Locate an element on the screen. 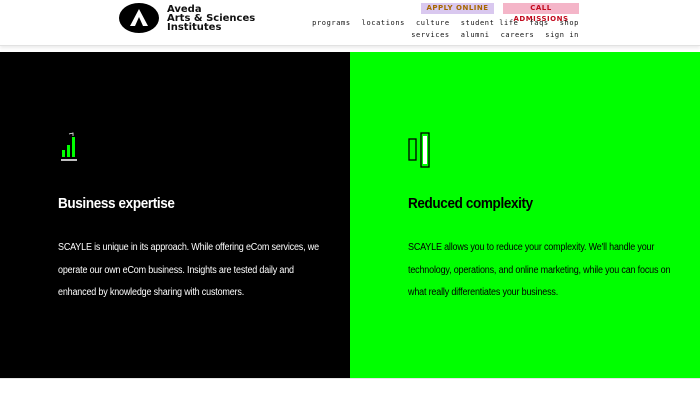 The width and height of the screenshot is (700, 400). feature-title: Business expertise is located at coordinates (116, 203).